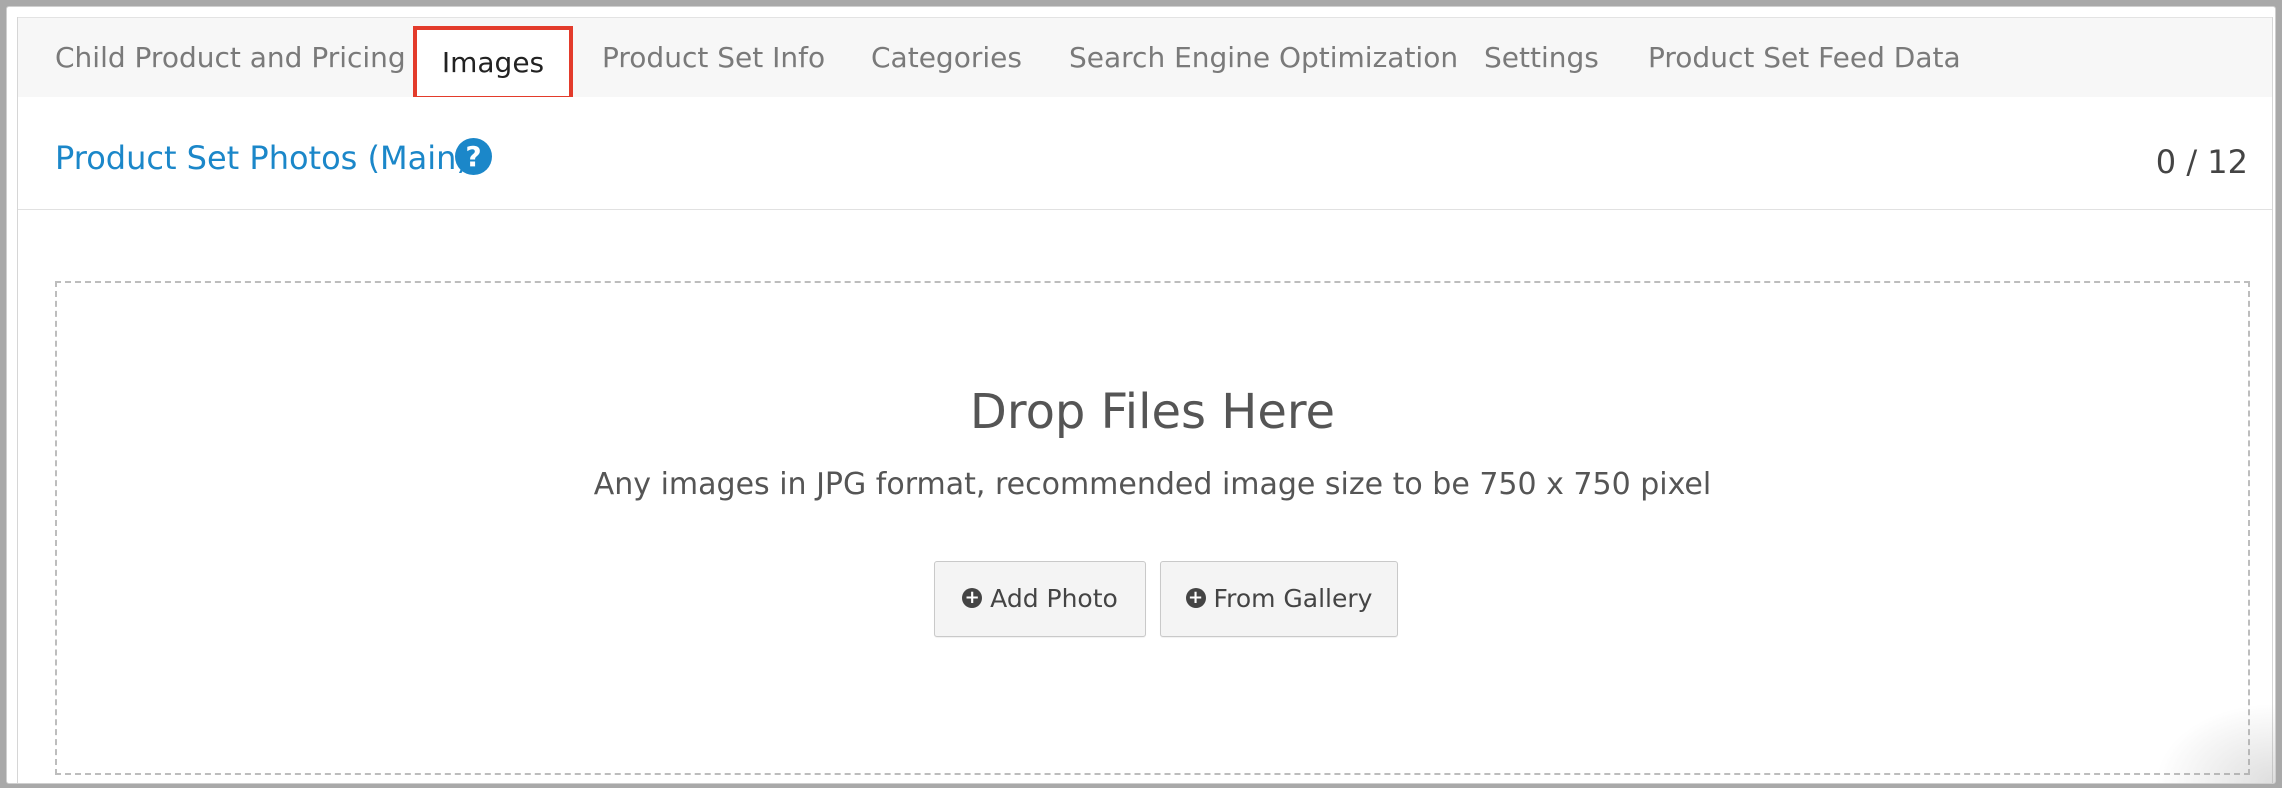 The image size is (2282, 788). Describe the element at coordinates (1293, 598) in the screenshot. I see `from-gallery-label: From Gallery` at that location.